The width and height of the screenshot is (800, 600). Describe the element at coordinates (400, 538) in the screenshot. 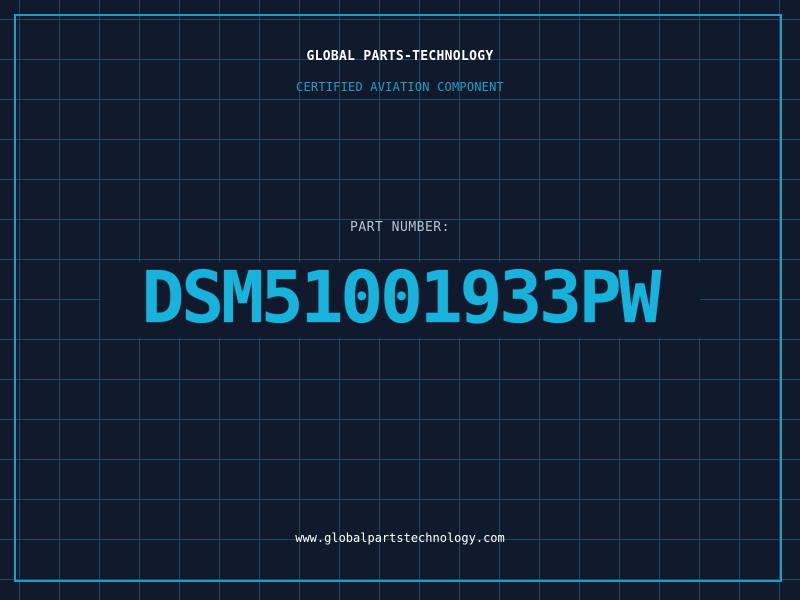

I see `website-url: www.globalpartstechnology.com` at that location.